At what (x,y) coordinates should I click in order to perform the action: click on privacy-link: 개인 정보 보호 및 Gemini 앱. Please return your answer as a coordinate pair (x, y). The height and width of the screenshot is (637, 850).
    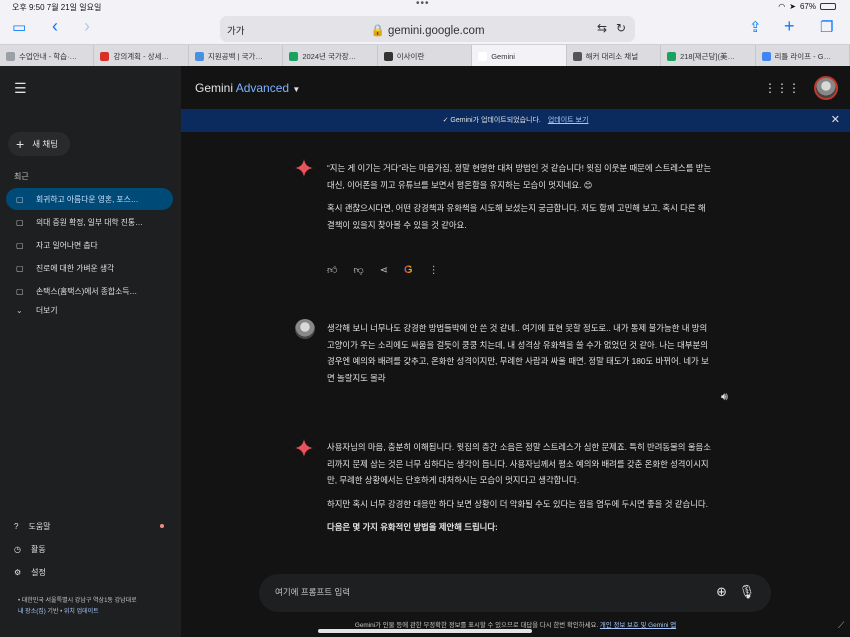
    Looking at the image, I should click on (638, 625).